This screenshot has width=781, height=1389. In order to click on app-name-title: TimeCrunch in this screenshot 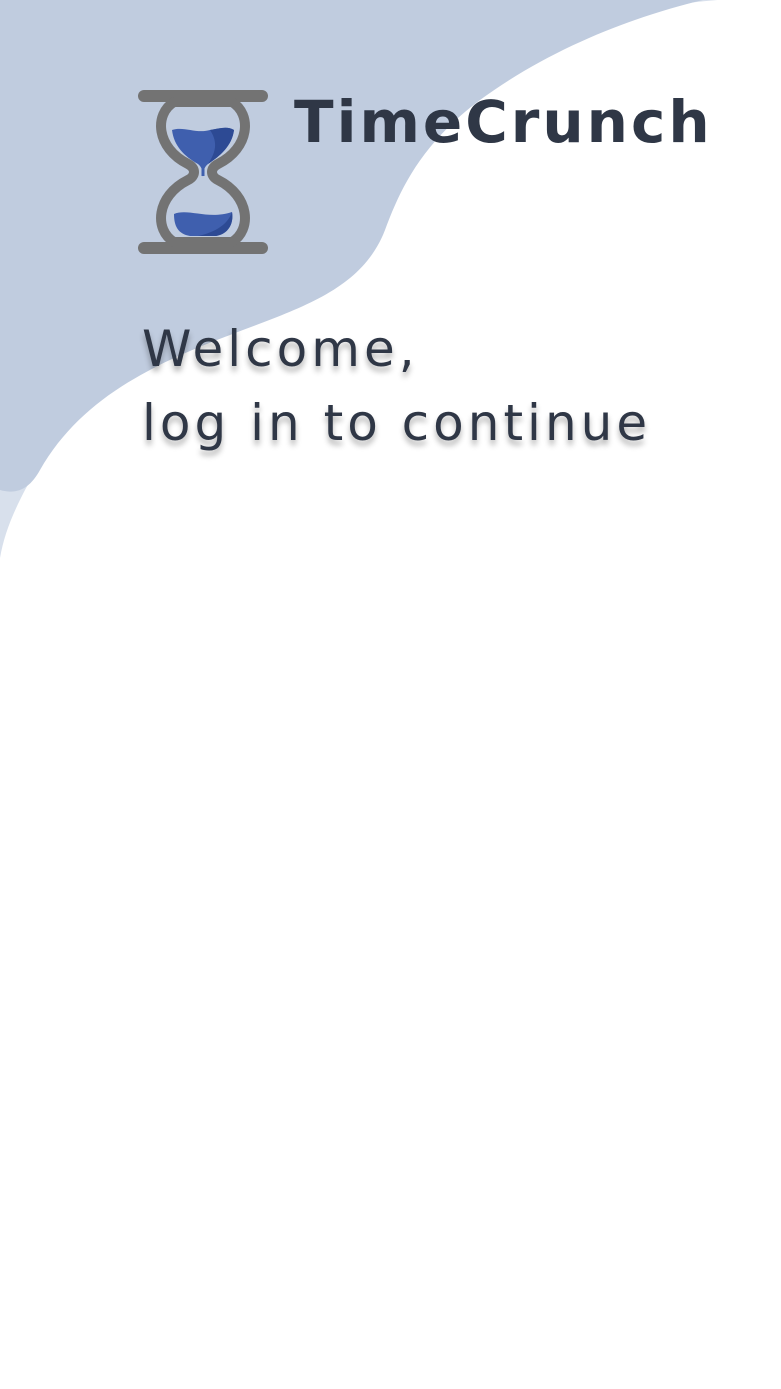, I will do `click(503, 122)`.